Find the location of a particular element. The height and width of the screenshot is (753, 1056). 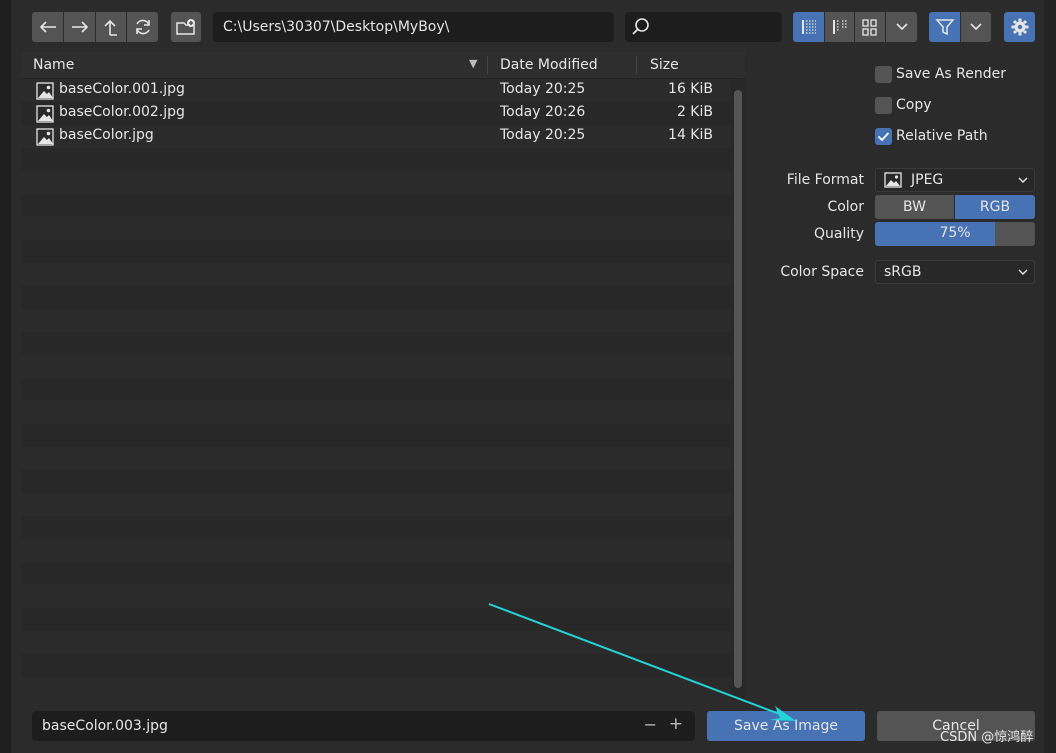

gear-icon is located at coordinates (1020, 27).